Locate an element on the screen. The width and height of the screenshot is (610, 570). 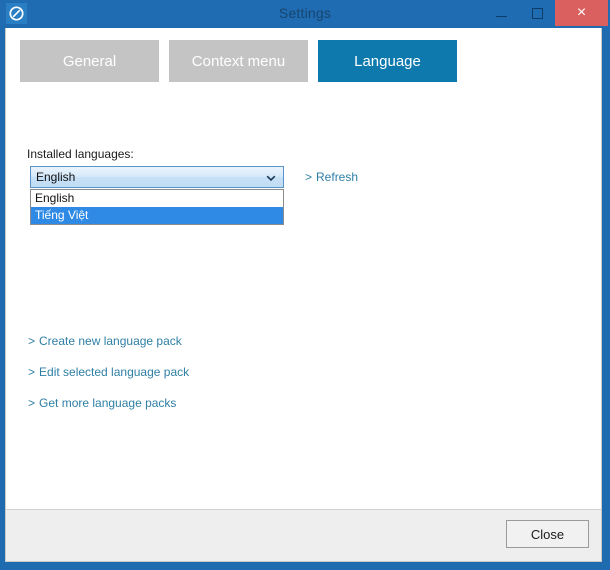
close-button-label: Close is located at coordinates (547, 534).